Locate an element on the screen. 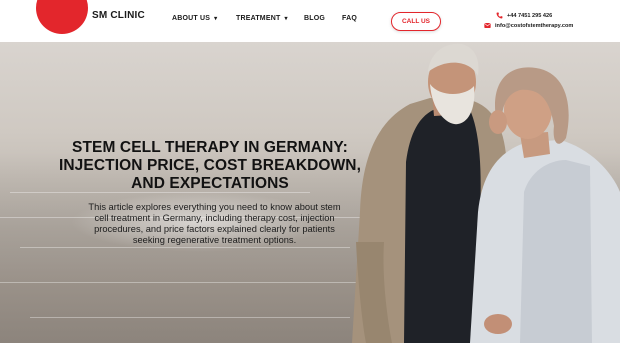  nav-item-treatment: TREATMENT ▾ is located at coordinates (262, 18).